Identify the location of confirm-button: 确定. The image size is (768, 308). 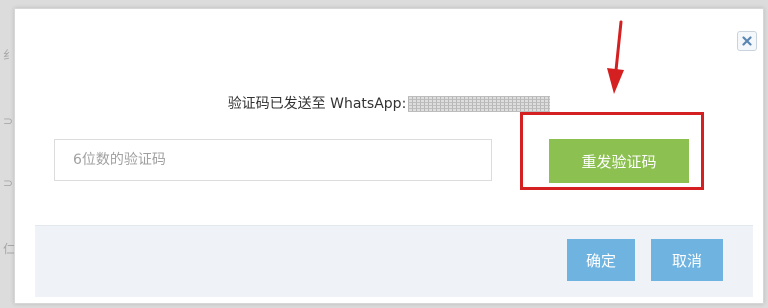
(601, 260).